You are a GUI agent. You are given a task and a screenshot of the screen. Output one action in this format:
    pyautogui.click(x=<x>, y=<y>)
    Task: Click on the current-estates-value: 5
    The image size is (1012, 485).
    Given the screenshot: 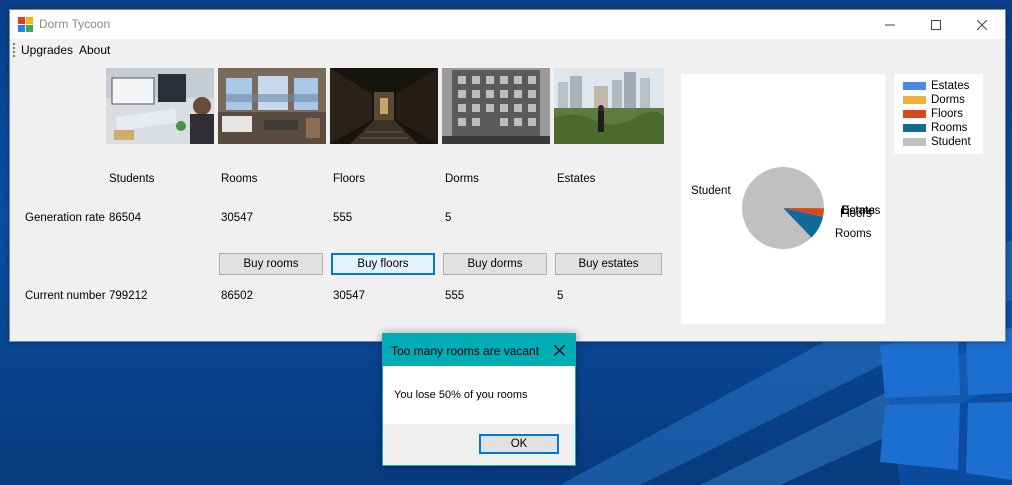 What is the action you would take?
    pyautogui.click(x=560, y=296)
    